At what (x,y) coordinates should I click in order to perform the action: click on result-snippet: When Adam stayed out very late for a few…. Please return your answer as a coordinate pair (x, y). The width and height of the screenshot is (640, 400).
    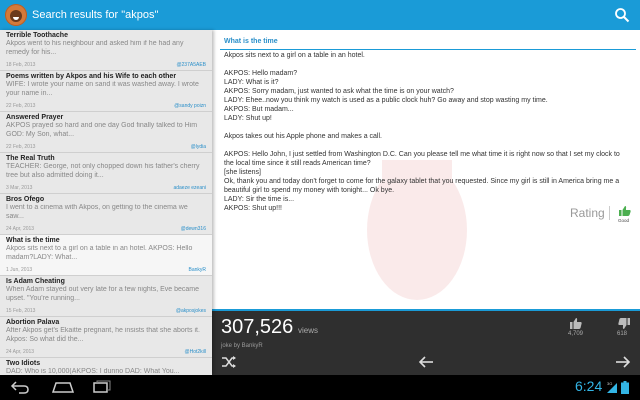
    Looking at the image, I should click on (102, 294).